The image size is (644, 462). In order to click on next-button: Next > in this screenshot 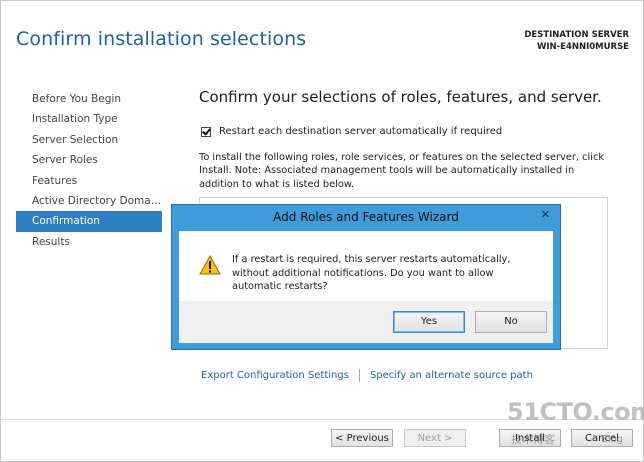, I will do `click(435, 438)`.